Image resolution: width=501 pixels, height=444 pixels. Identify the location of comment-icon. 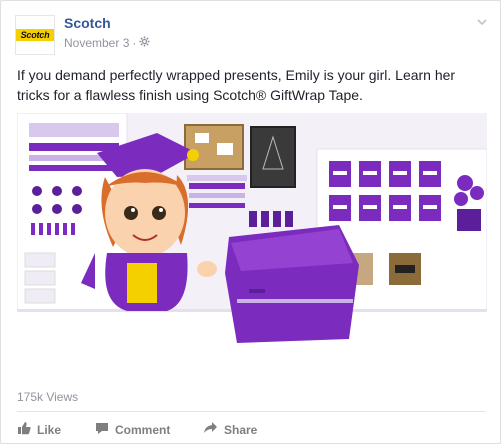
(102, 429).